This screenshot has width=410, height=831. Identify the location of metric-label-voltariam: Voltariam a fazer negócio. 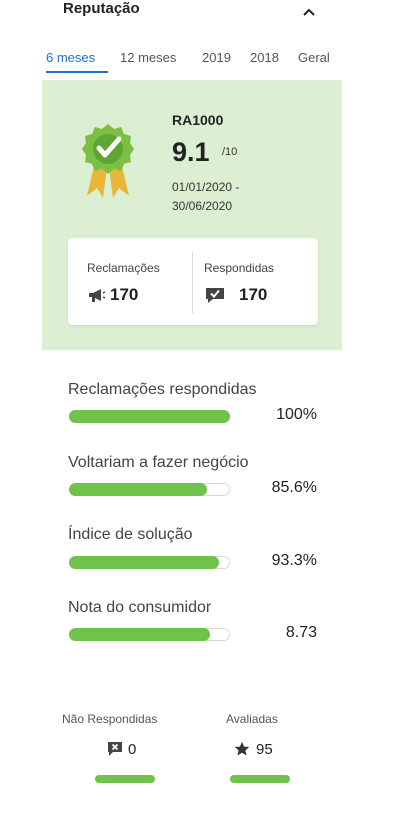
(158, 462).